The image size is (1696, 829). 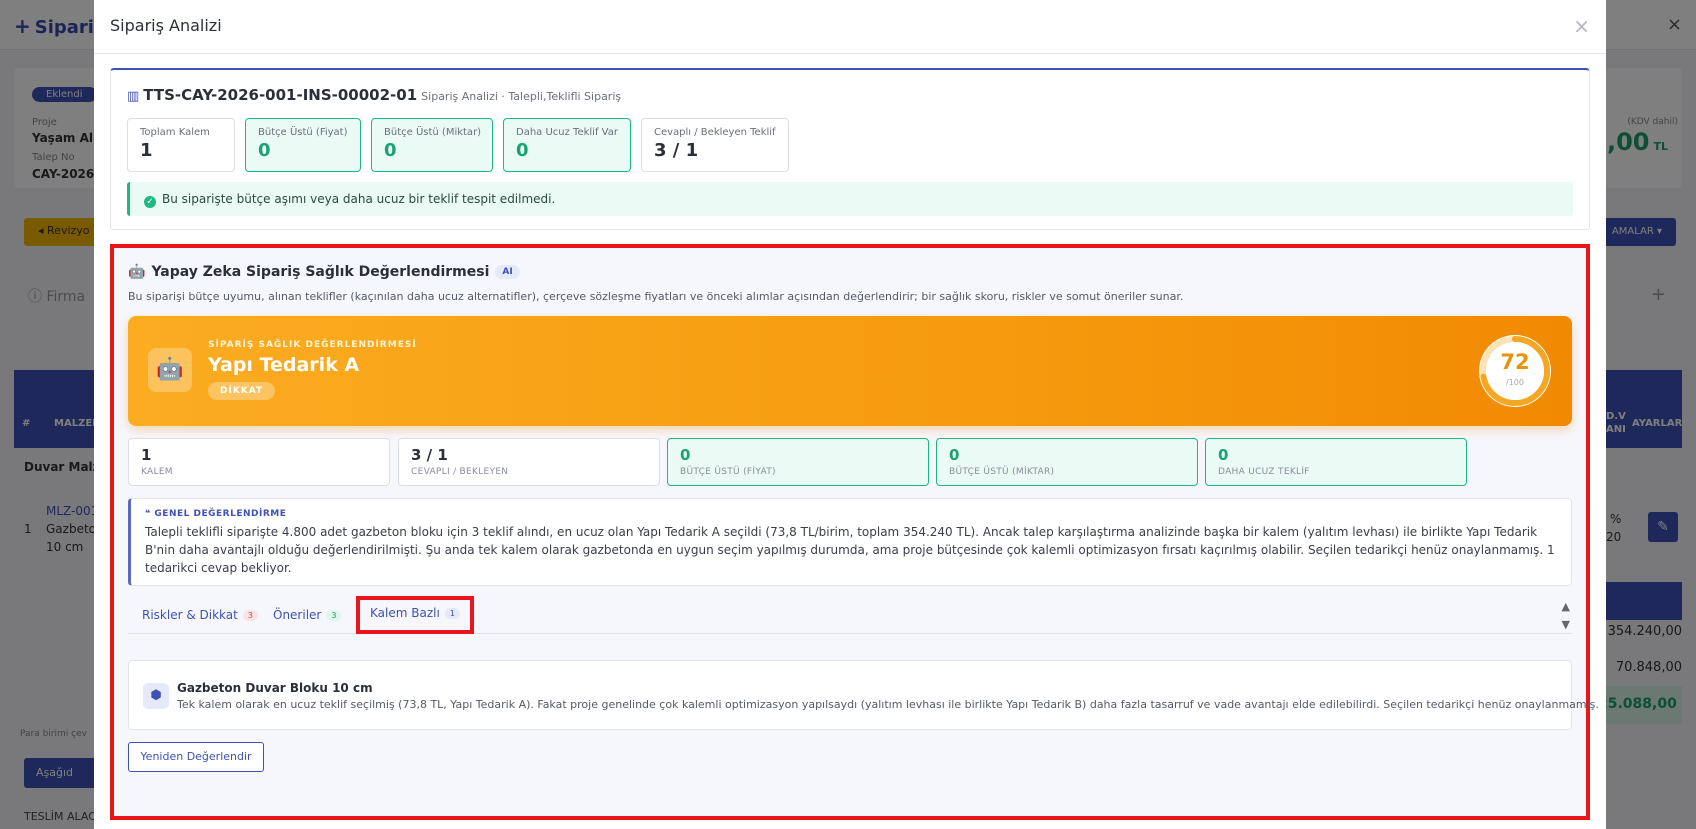 I want to click on stat-over-budget-quantity: Bütçe Üstü (Miktar) 0, so click(x=432, y=145).